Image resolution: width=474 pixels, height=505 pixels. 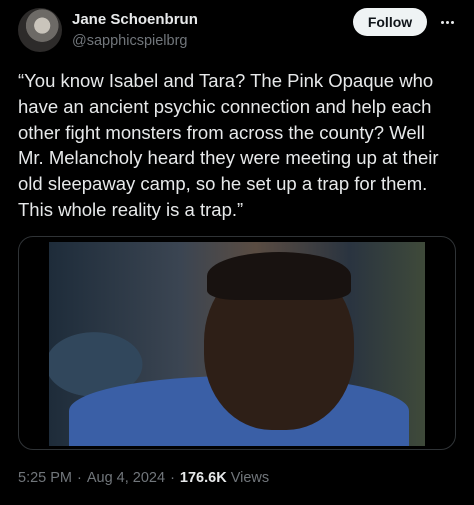 What do you see at coordinates (135, 19) in the screenshot?
I see `author-name: Jane Schoenbrun` at bounding box center [135, 19].